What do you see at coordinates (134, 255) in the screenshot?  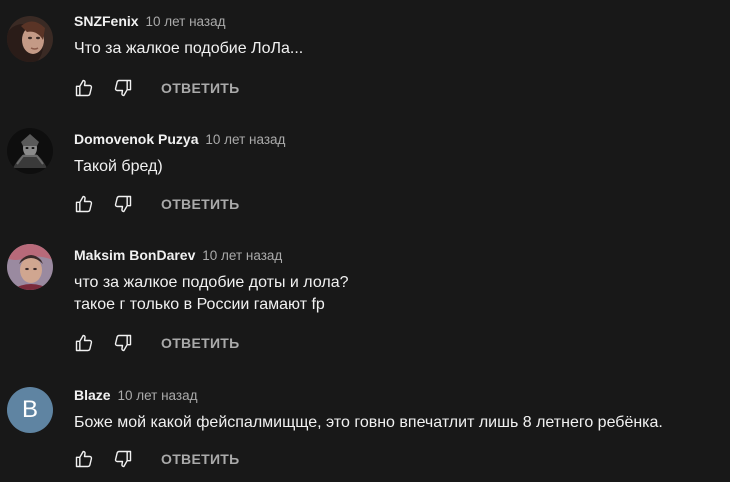 I see `comment-author: Maksim BonDarev` at bounding box center [134, 255].